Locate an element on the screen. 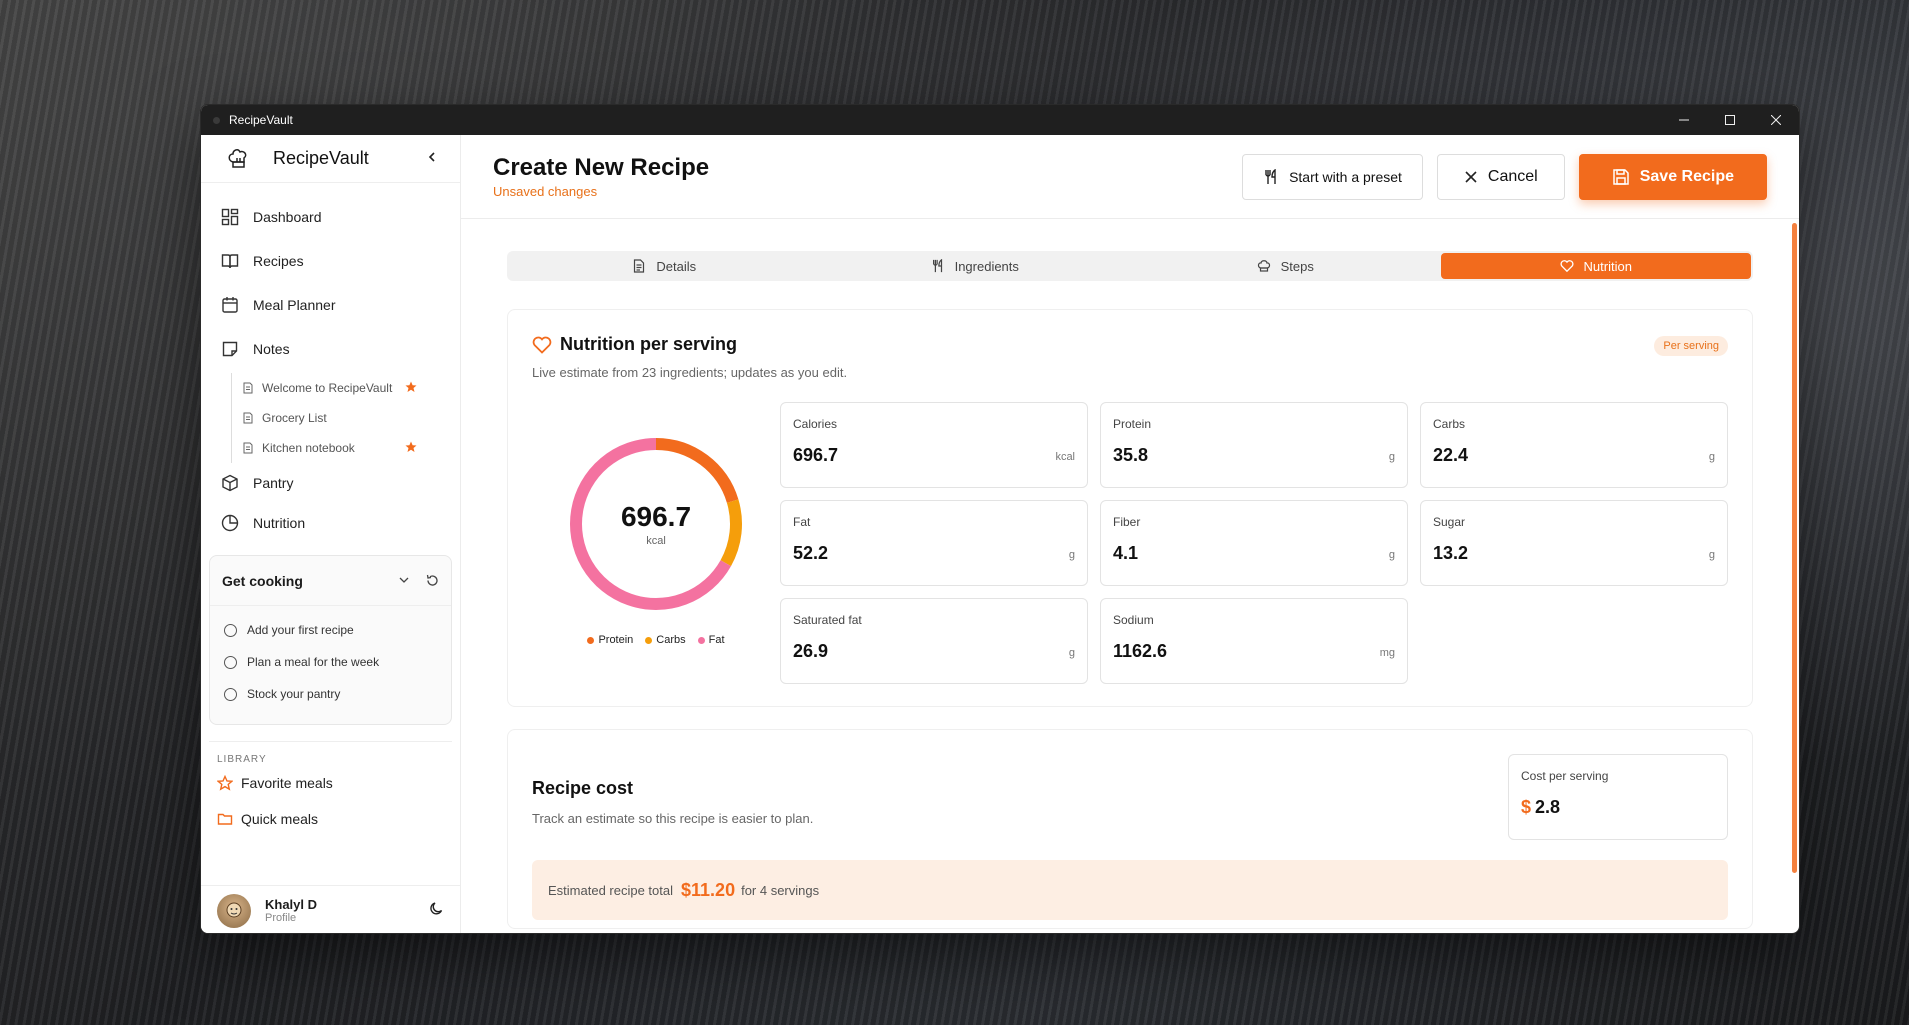  chef-hat-icon is located at coordinates (1263, 266).